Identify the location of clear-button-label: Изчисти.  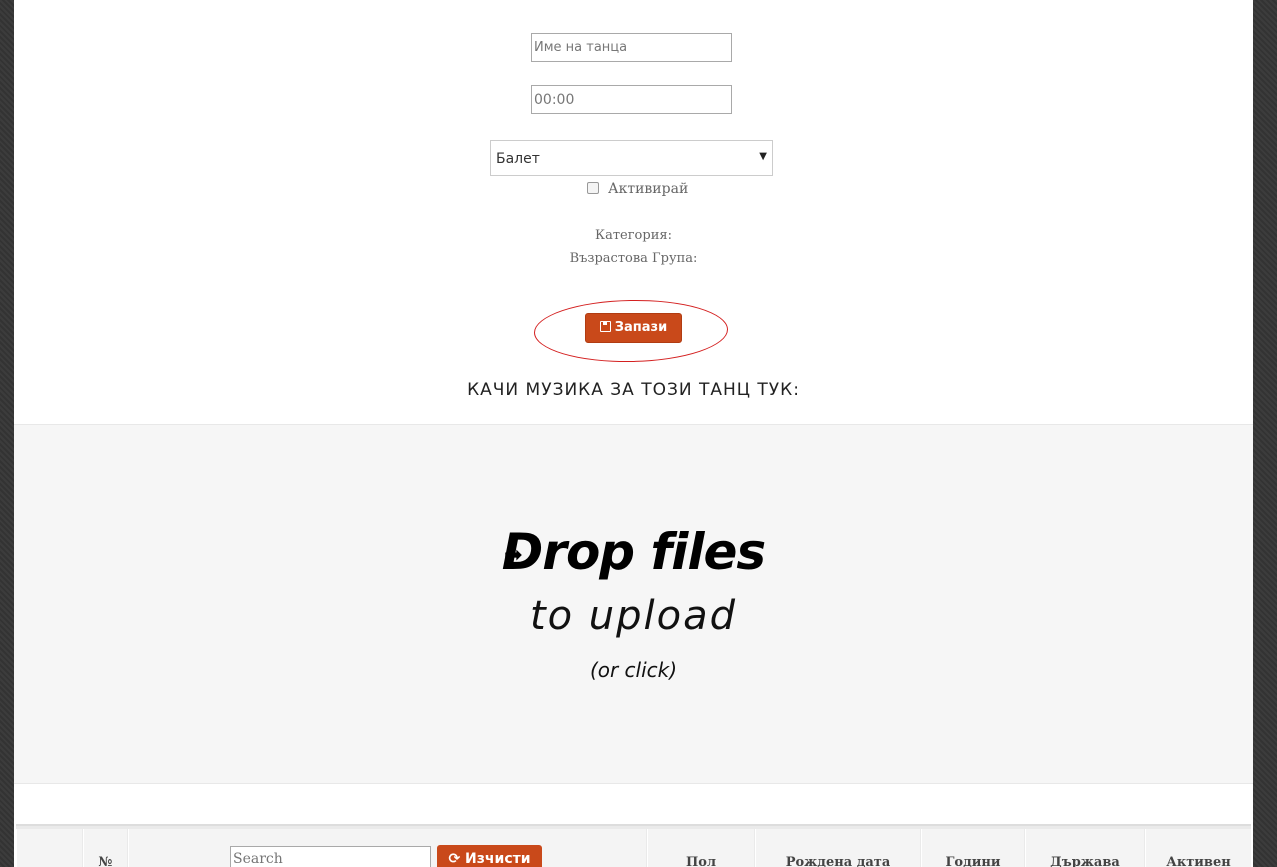
(498, 859).